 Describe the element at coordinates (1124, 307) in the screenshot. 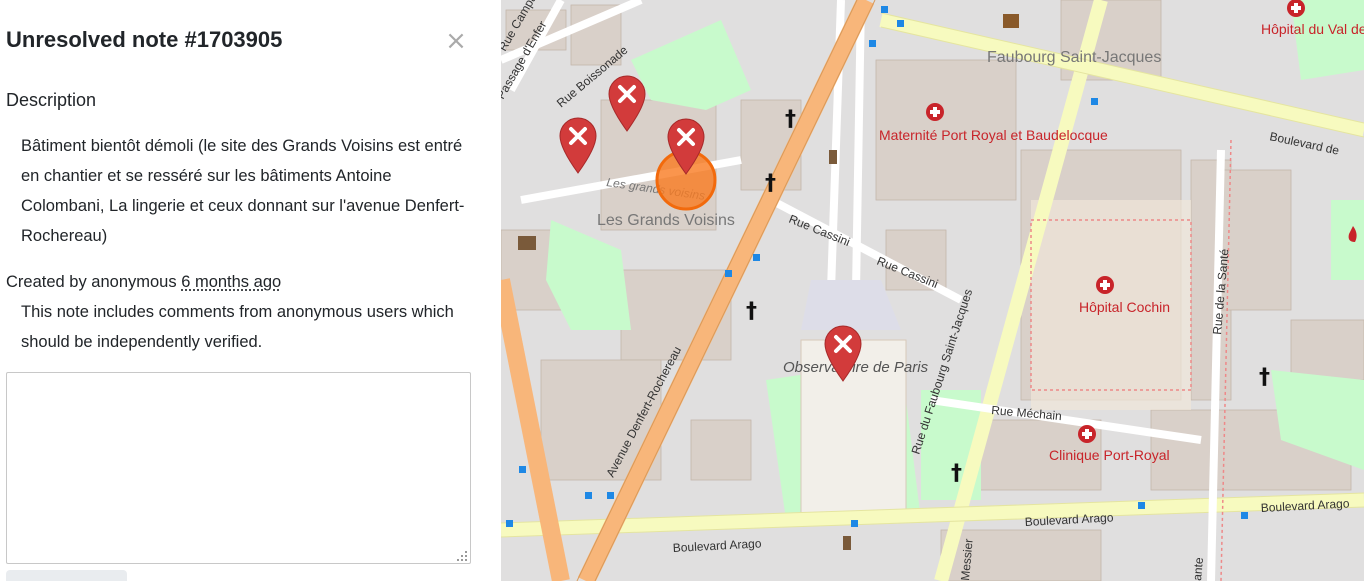

I see `map-label: Hôpital Cochin` at that location.